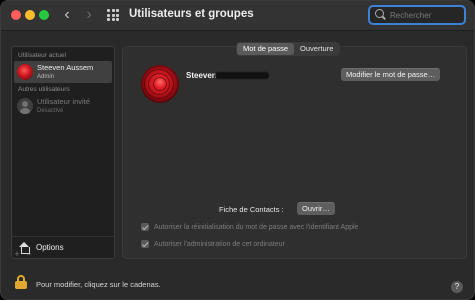 The image size is (475, 300). What do you see at coordinates (160, 84) in the screenshot?
I see `user-picture` at bounding box center [160, 84].